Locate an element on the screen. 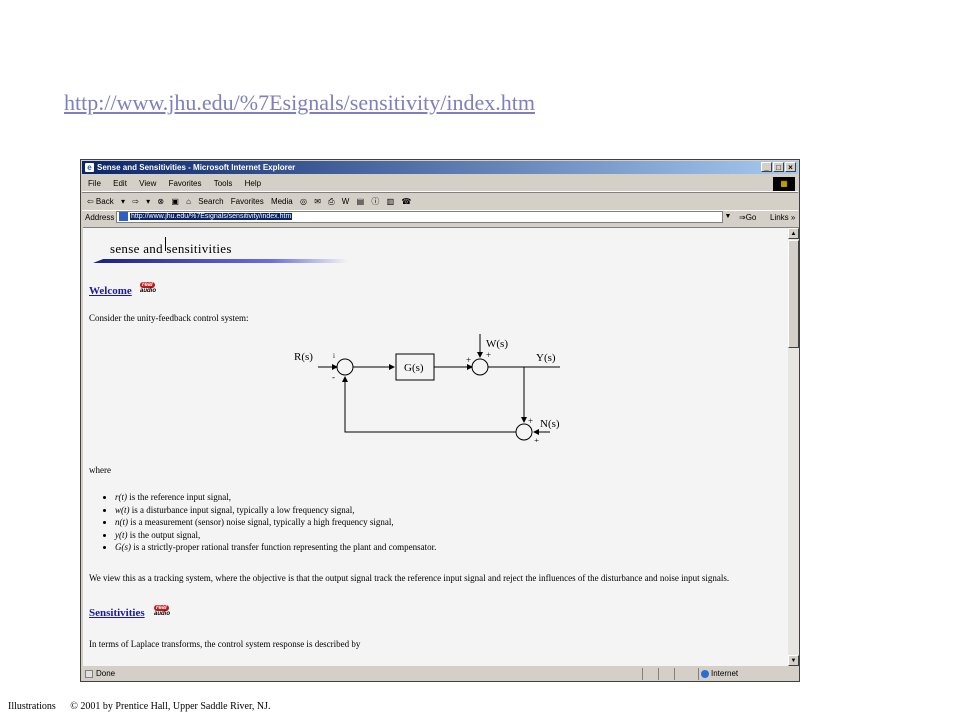 The height and width of the screenshot is (720, 960). r-signal-label: R(s) is located at coordinates (303, 357).